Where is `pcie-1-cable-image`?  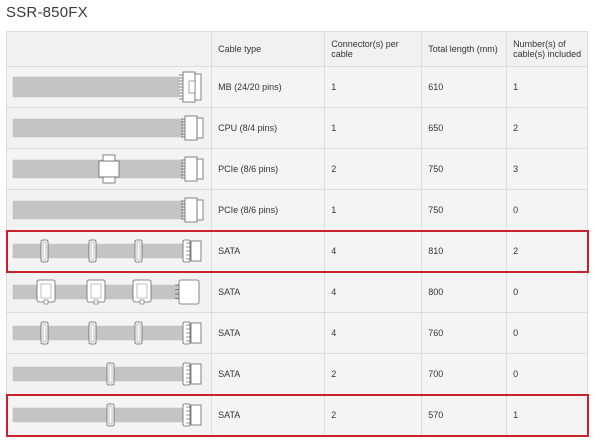
pcie-1-cable-image is located at coordinates (108, 210).